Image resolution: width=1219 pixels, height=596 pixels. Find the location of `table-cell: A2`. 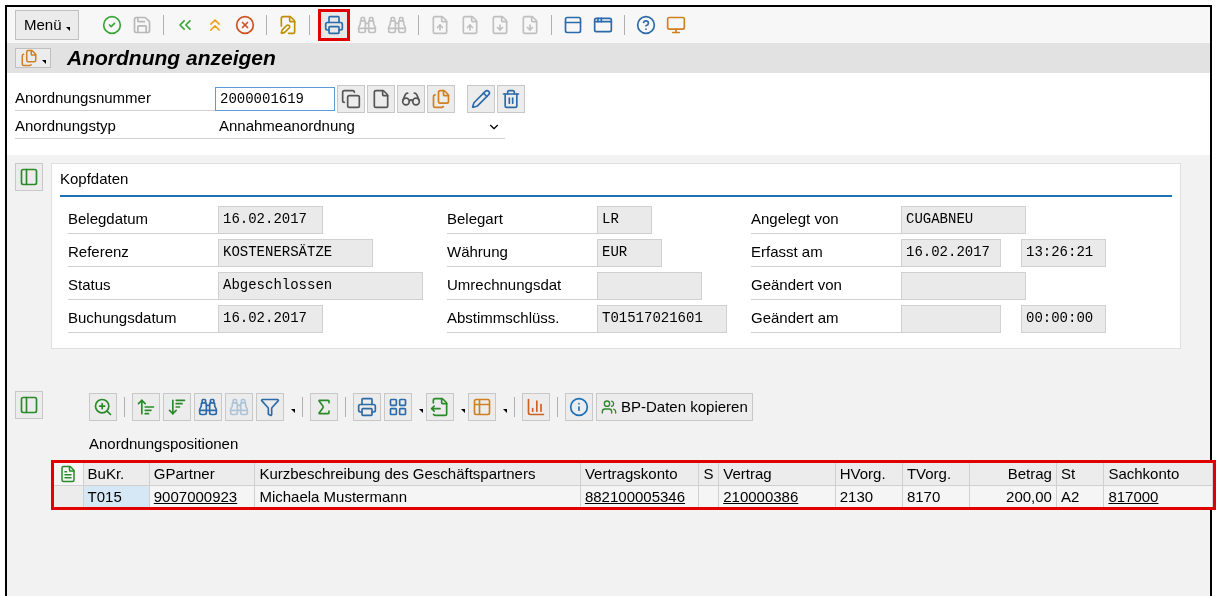

table-cell: A2 is located at coordinates (1080, 496).